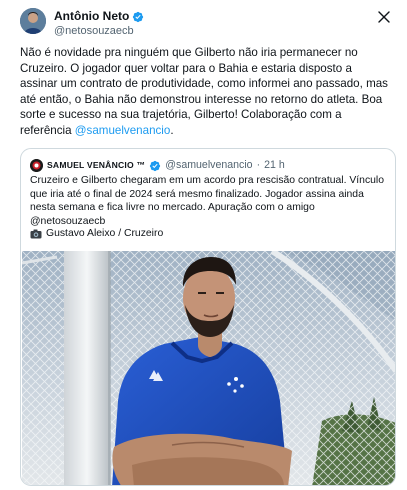  I want to click on photo-credit: Gustavo Aleixo / Cruzeiro, so click(96, 233).